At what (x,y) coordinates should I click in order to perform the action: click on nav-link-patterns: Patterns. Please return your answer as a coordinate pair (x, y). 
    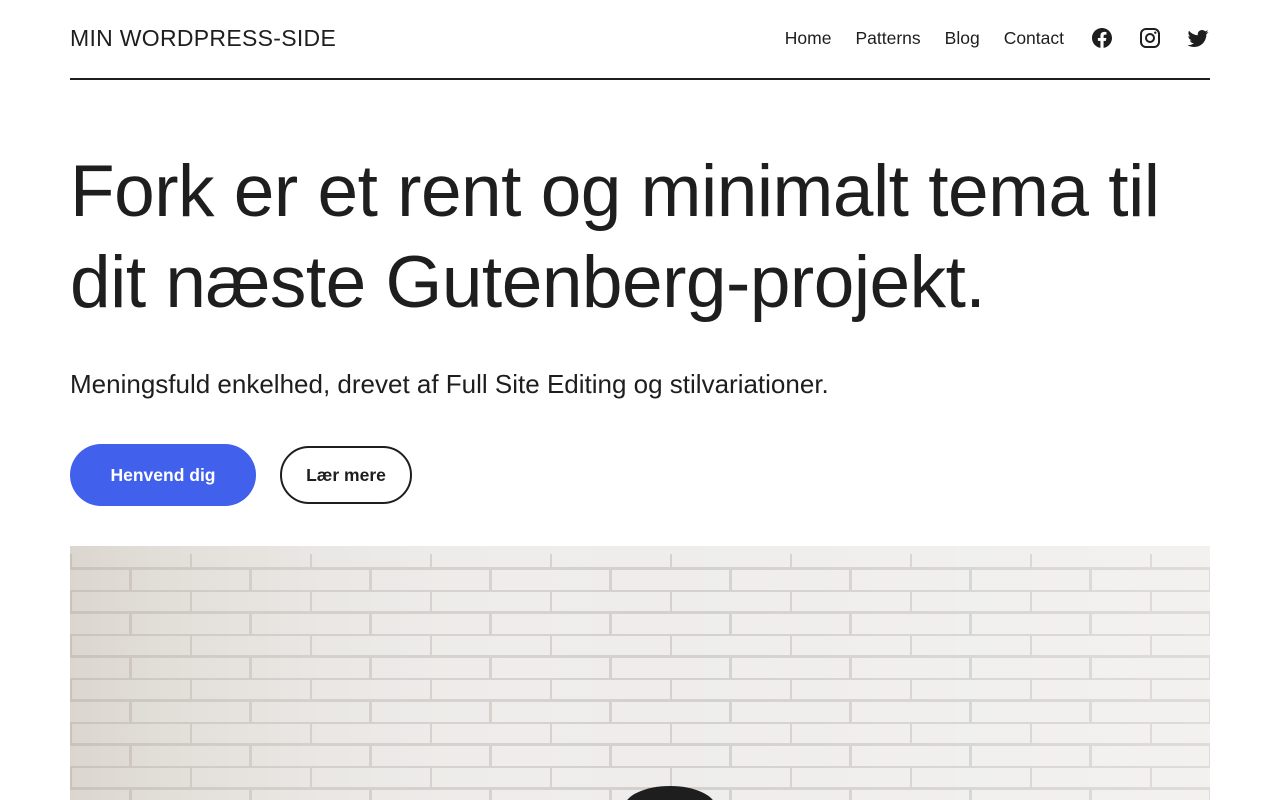
    Looking at the image, I should click on (887, 38).